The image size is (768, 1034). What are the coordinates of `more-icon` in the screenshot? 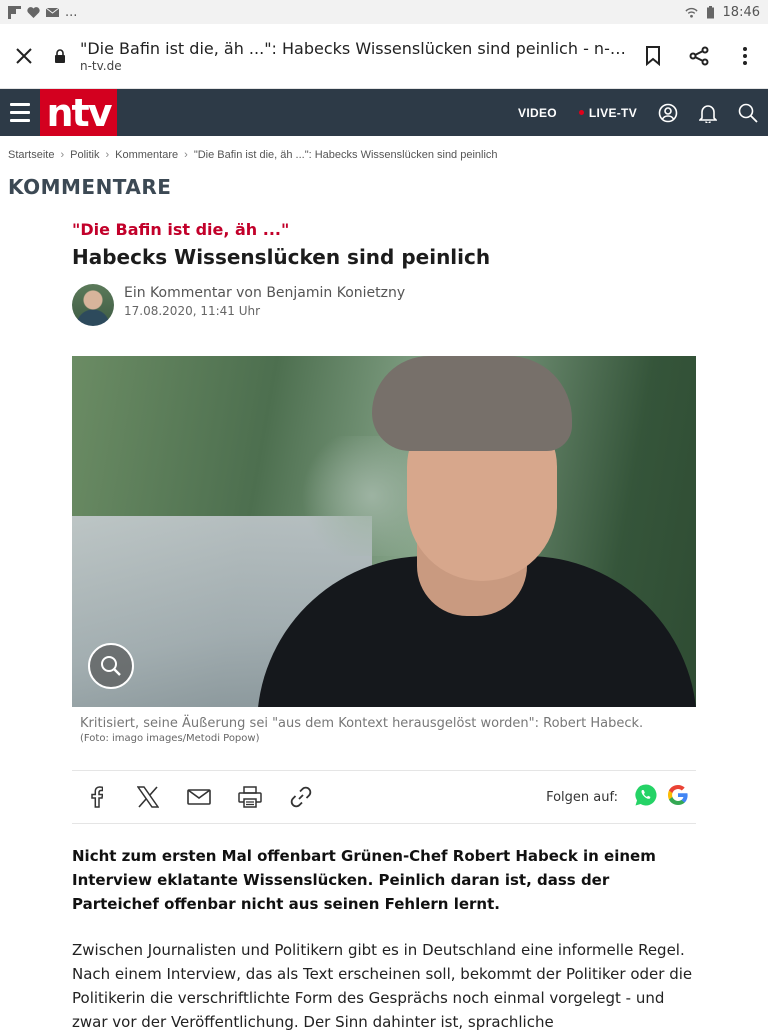 It's located at (745, 56).